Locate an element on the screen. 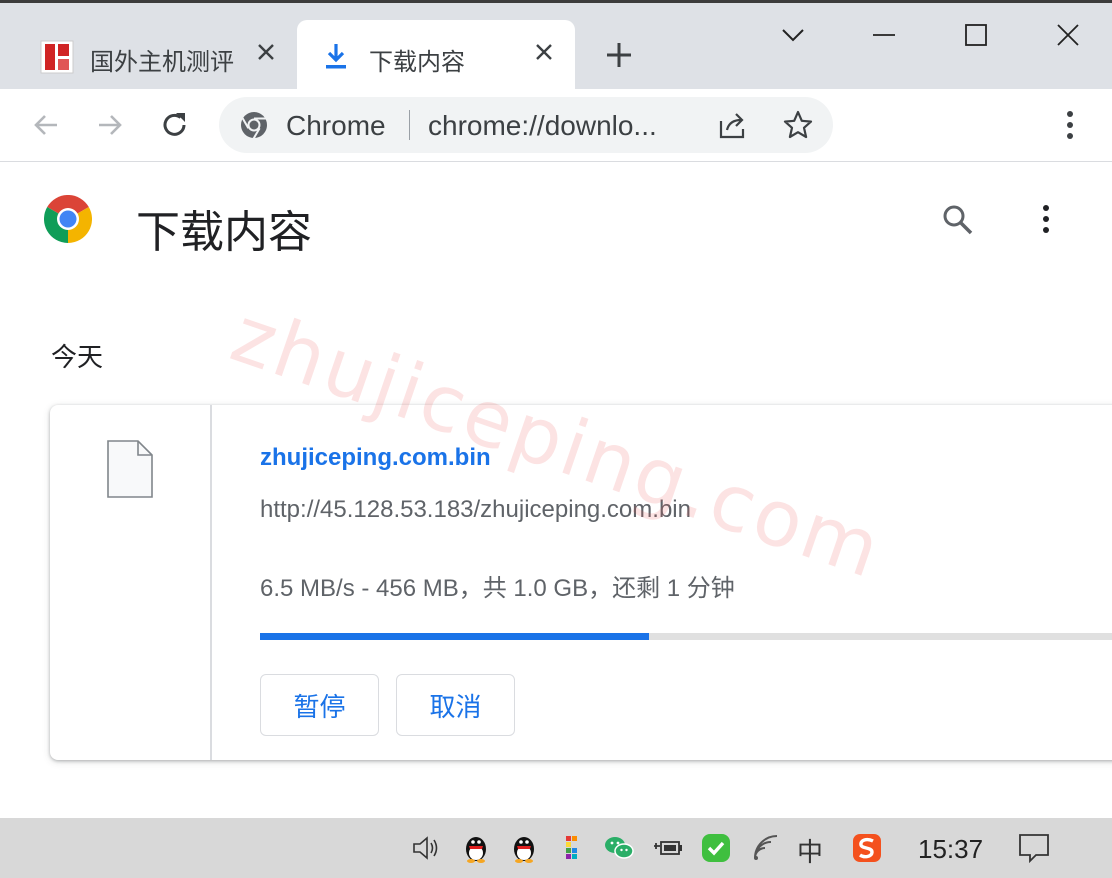 The width and height of the screenshot is (1112, 878). notification-icon is located at coordinates (1034, 848).